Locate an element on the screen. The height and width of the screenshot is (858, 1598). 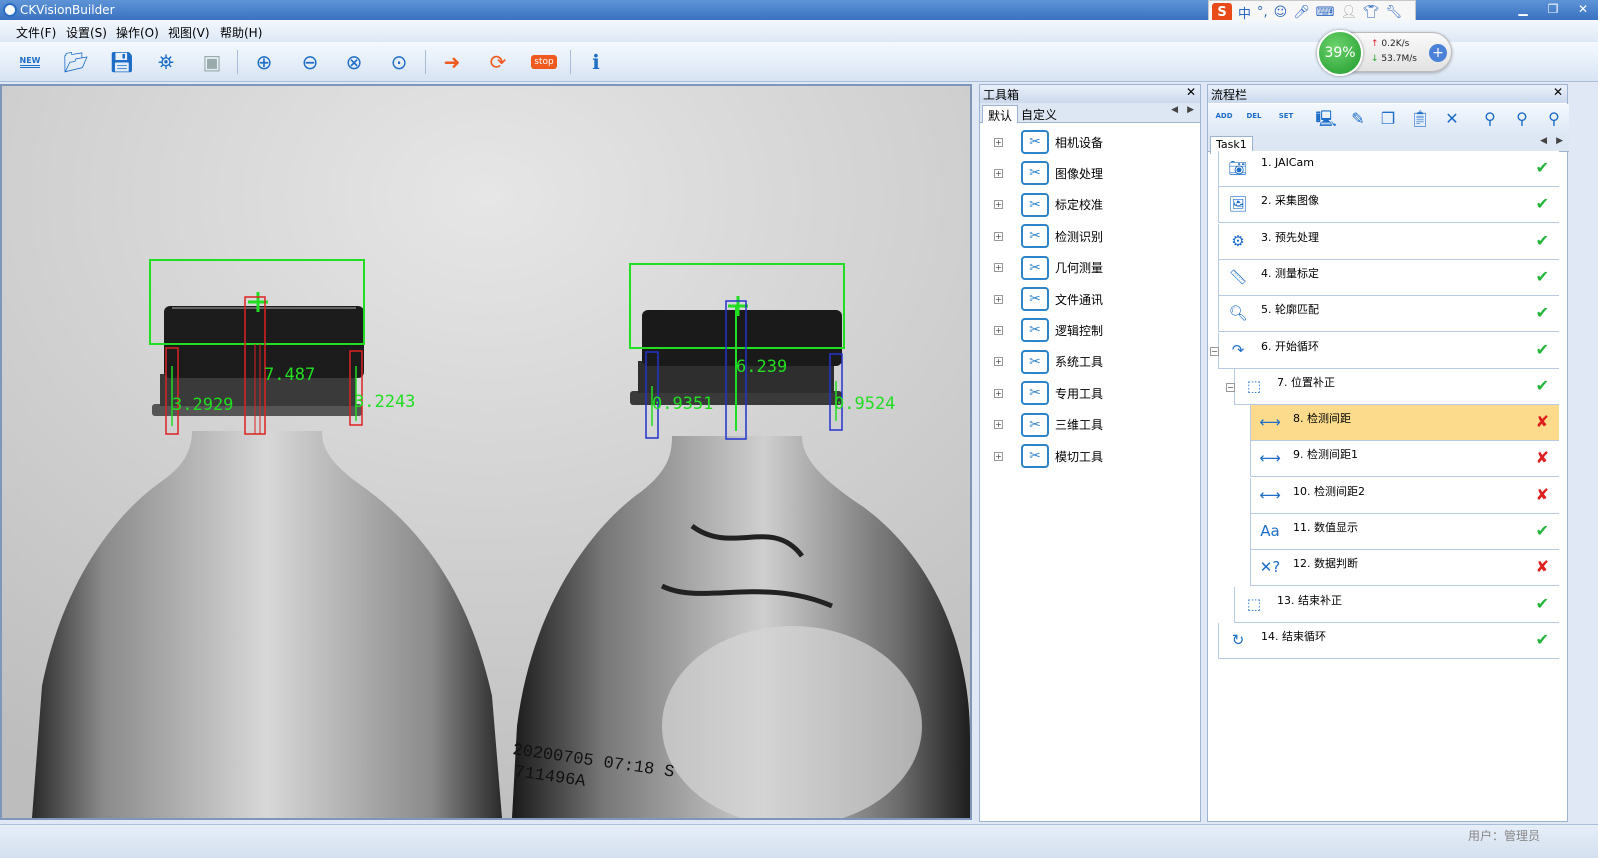
run-once-button: ➜ is located at coordinates (452, 62).